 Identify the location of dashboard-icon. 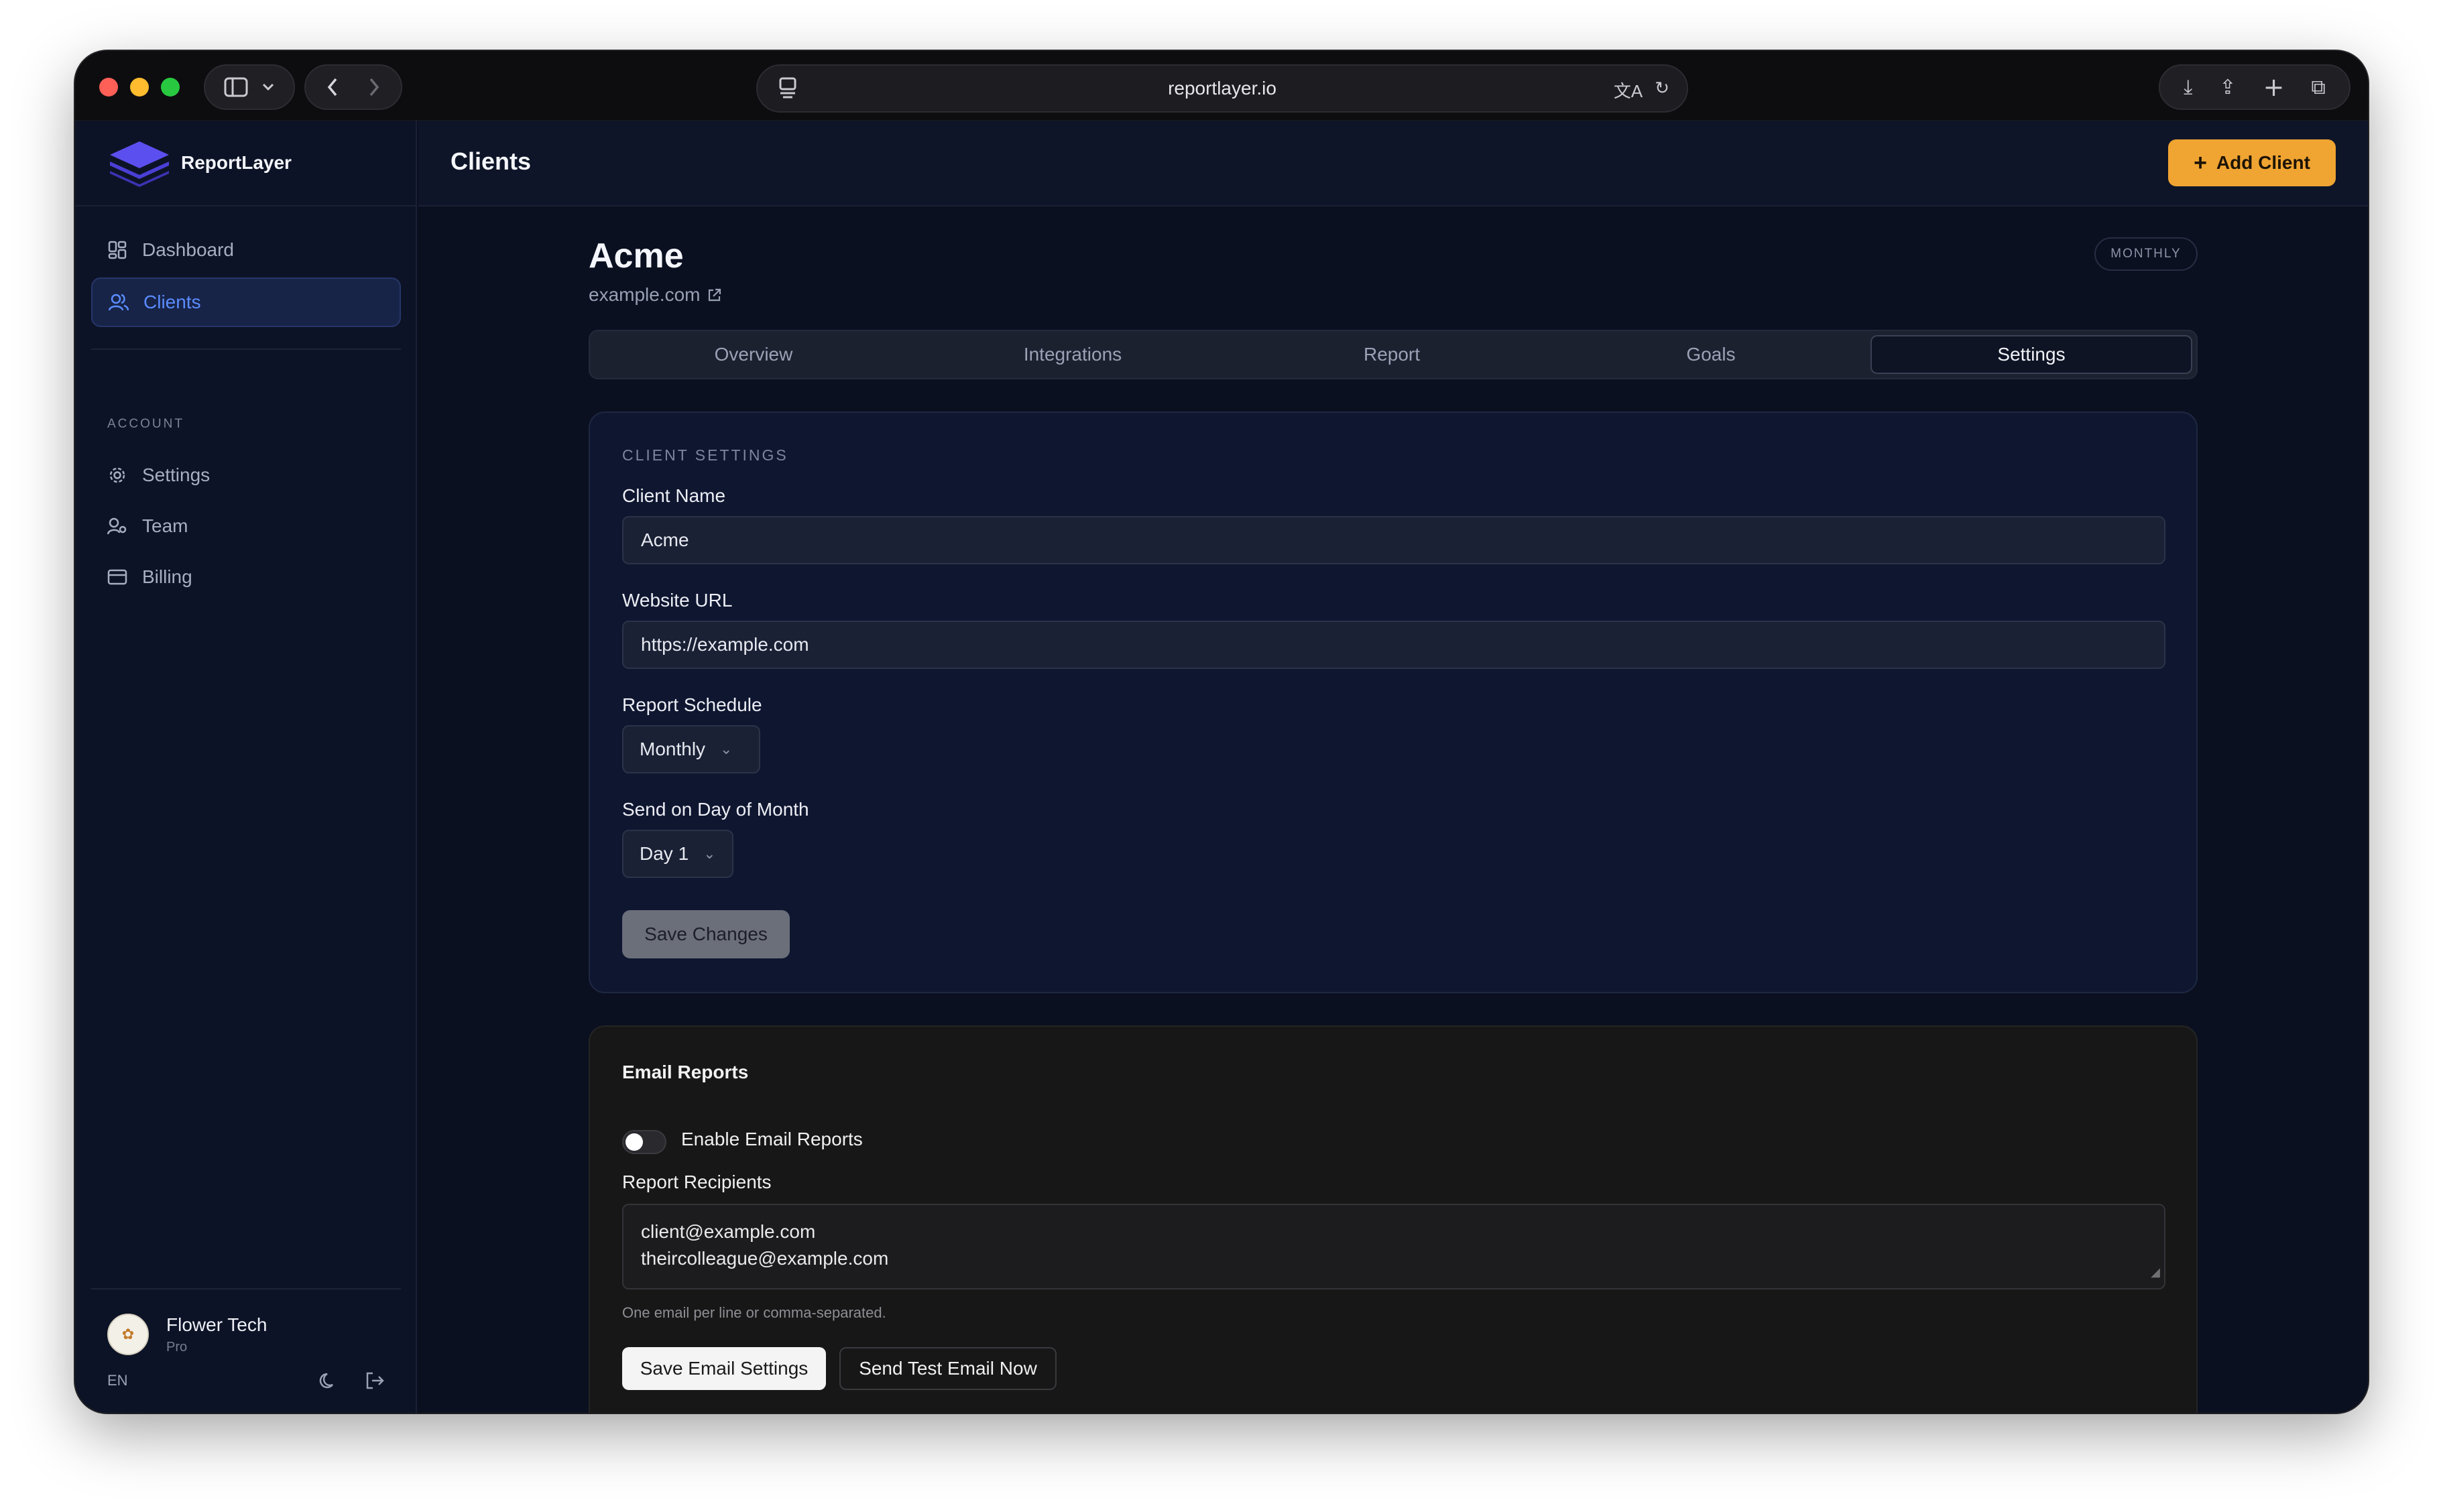
(117, 250).